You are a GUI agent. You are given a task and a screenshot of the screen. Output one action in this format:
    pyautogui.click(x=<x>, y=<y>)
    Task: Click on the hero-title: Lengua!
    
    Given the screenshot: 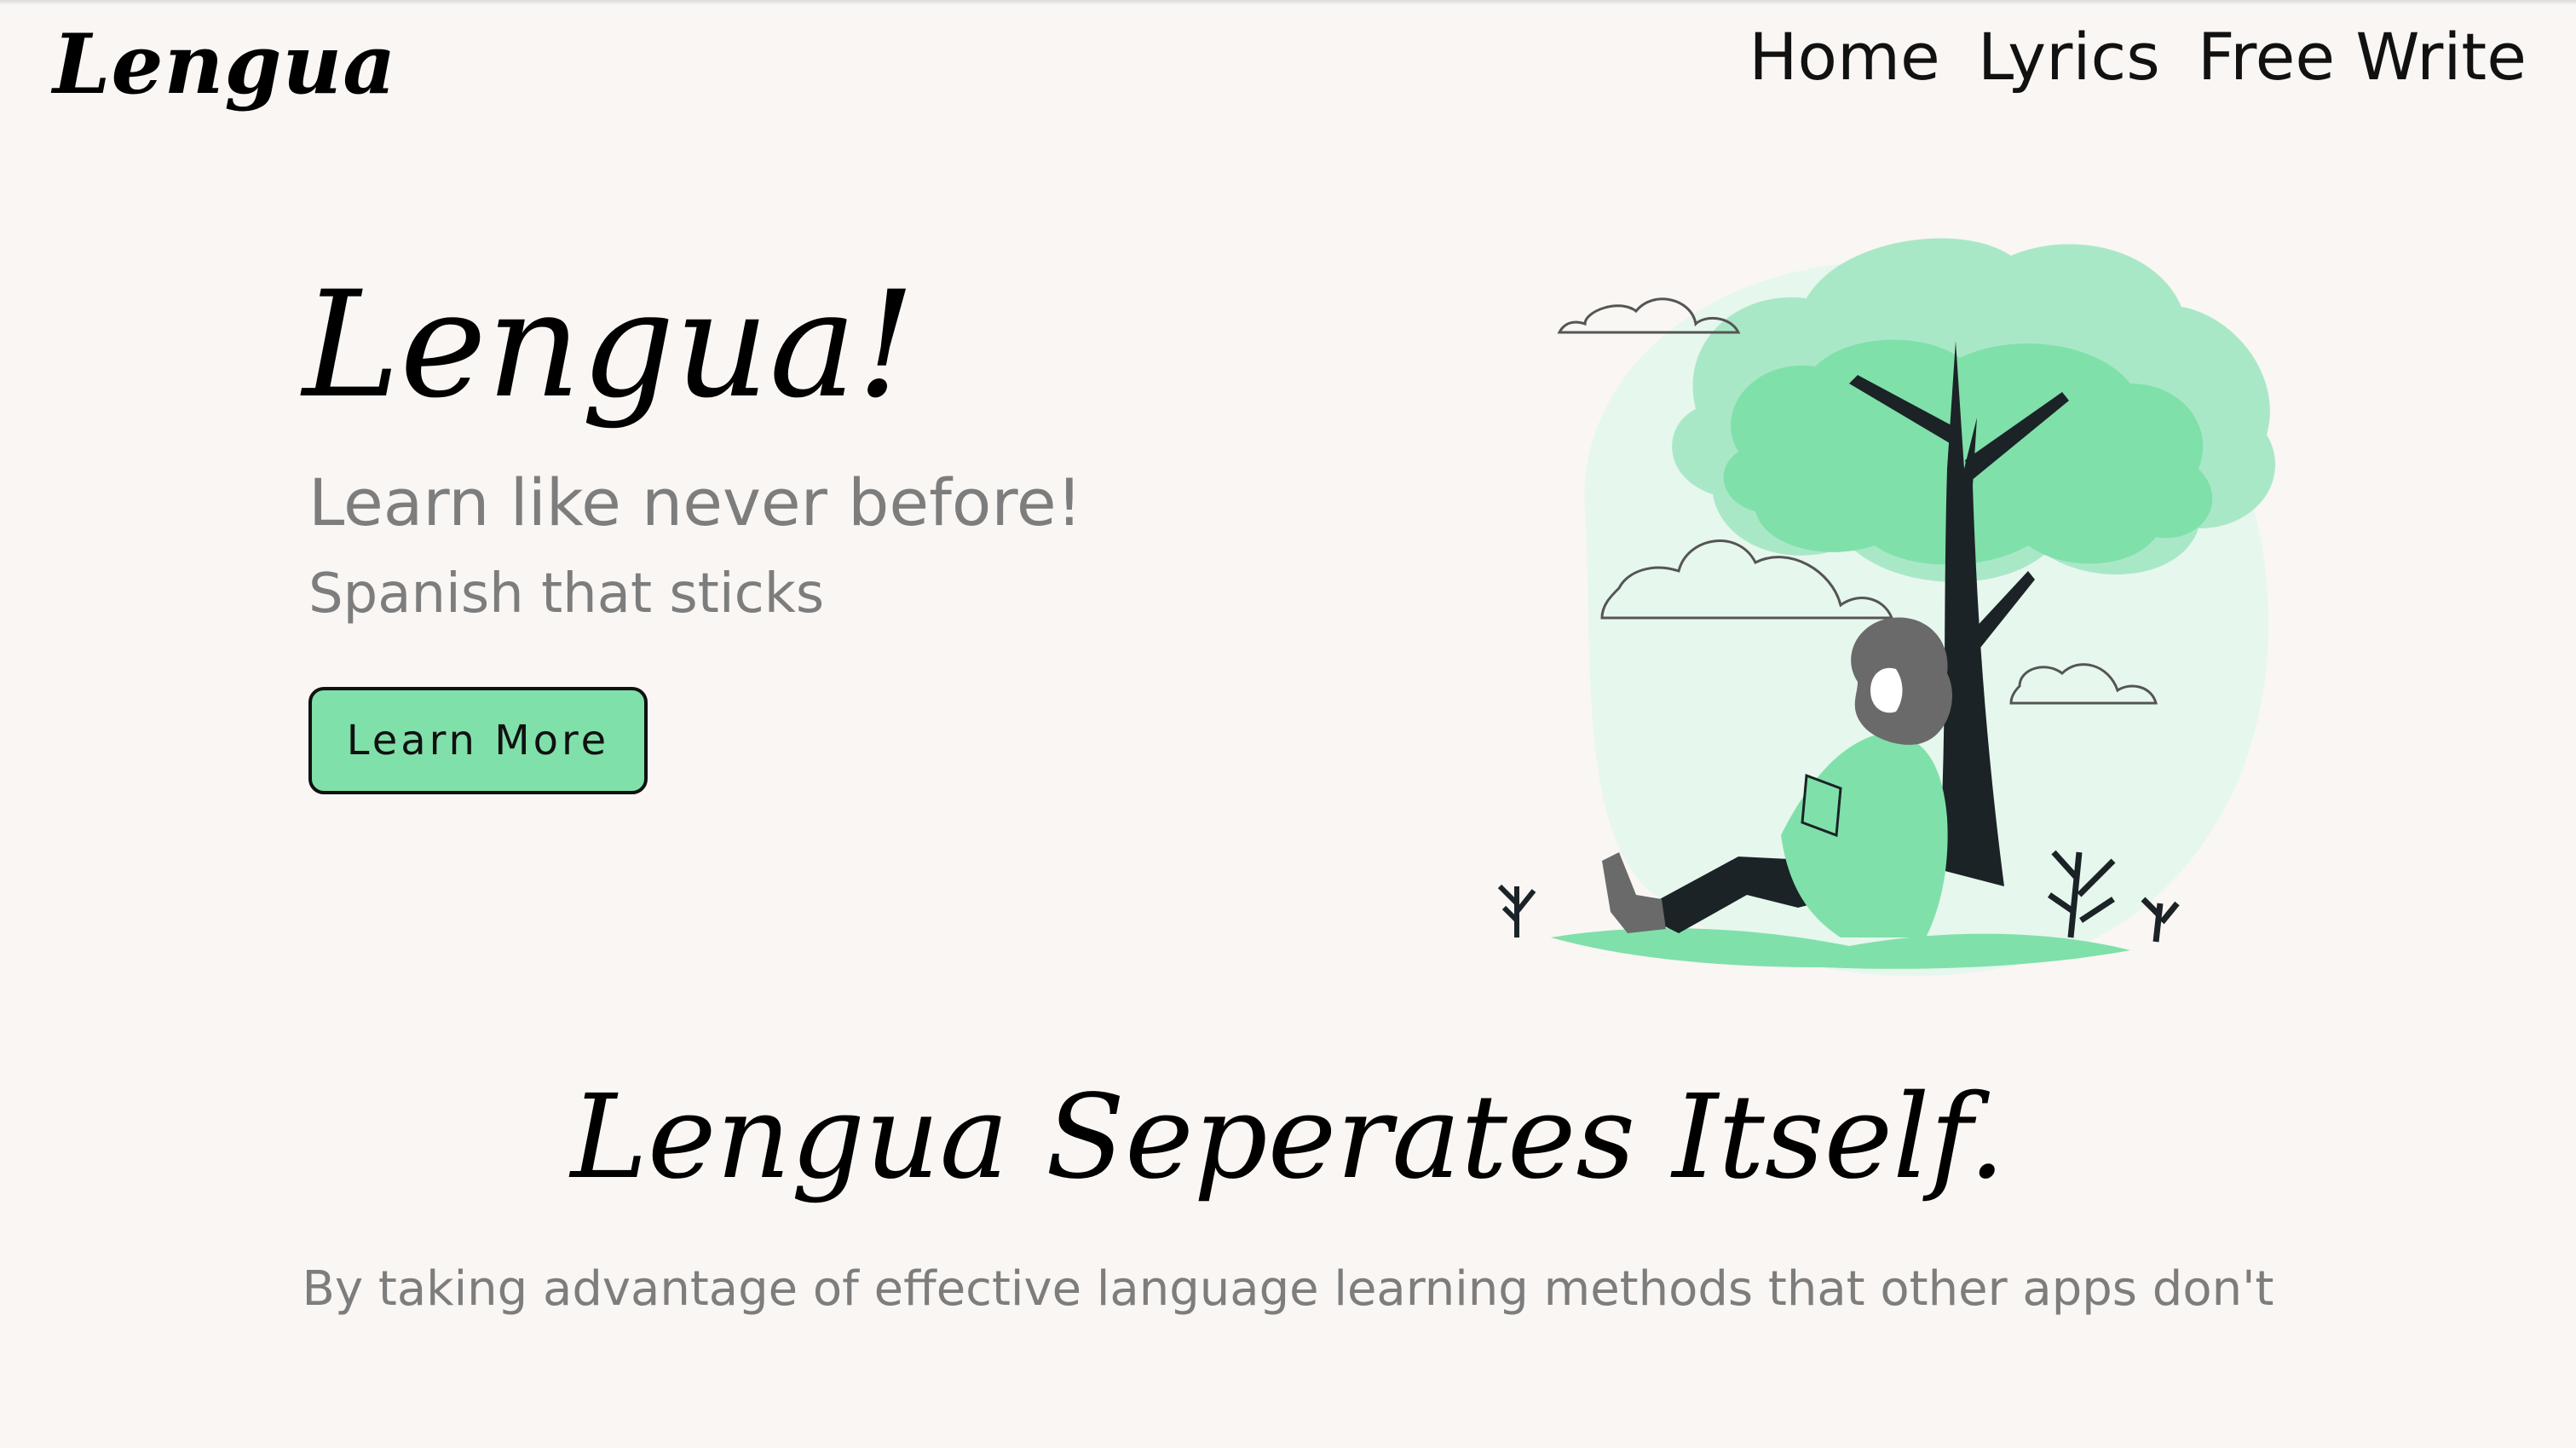 What is the action you would take?
    pyautogui.click(x=609, y=344)
    